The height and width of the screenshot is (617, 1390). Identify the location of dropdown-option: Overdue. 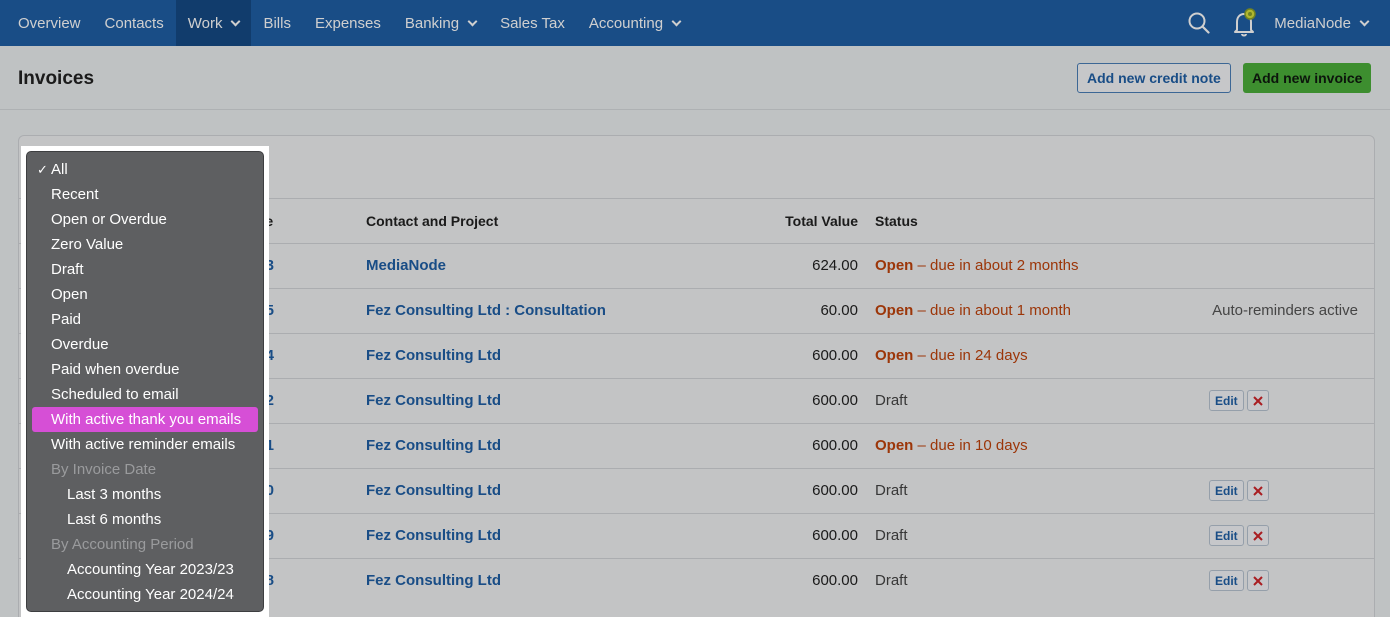
(145, 344).